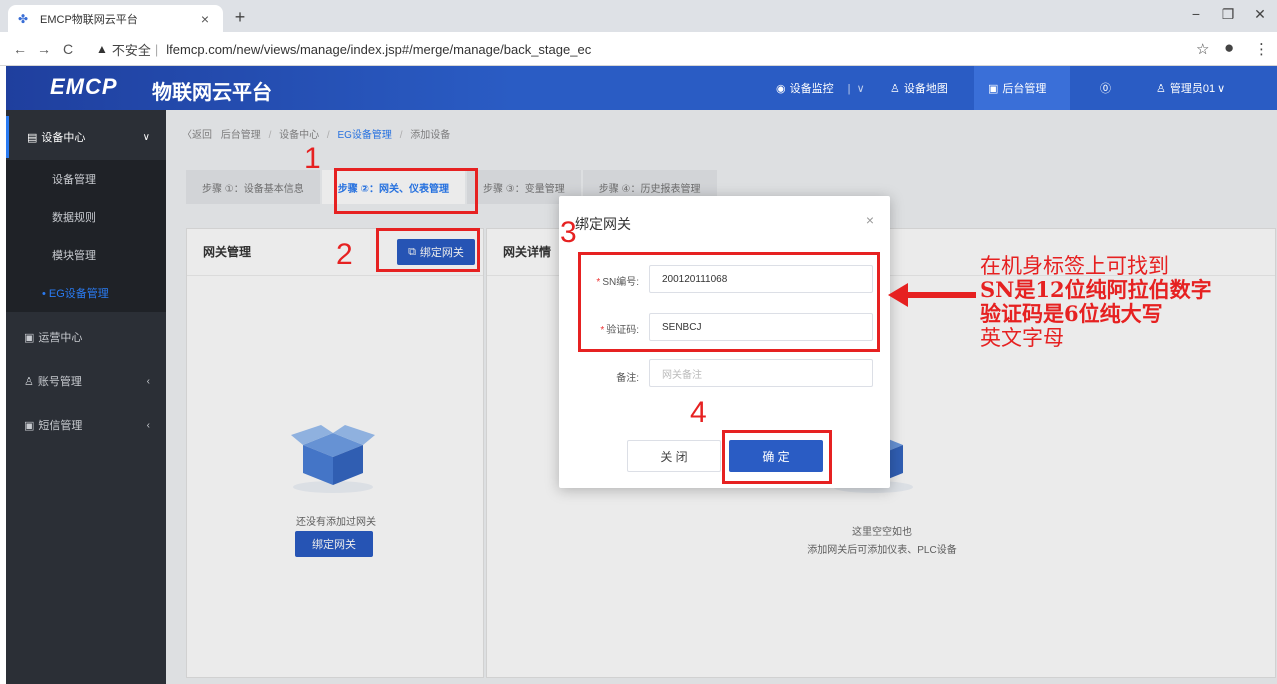 The image size is (1277, 684). Describe the element at coordinates (898, 295) in the screenshot. I see `annotation-arrow-icon` at that location.